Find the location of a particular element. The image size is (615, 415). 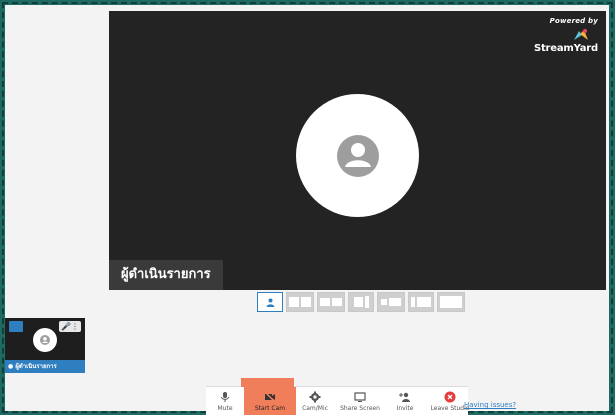

streamyard-logo-icon is located at coordinates (581, 34).